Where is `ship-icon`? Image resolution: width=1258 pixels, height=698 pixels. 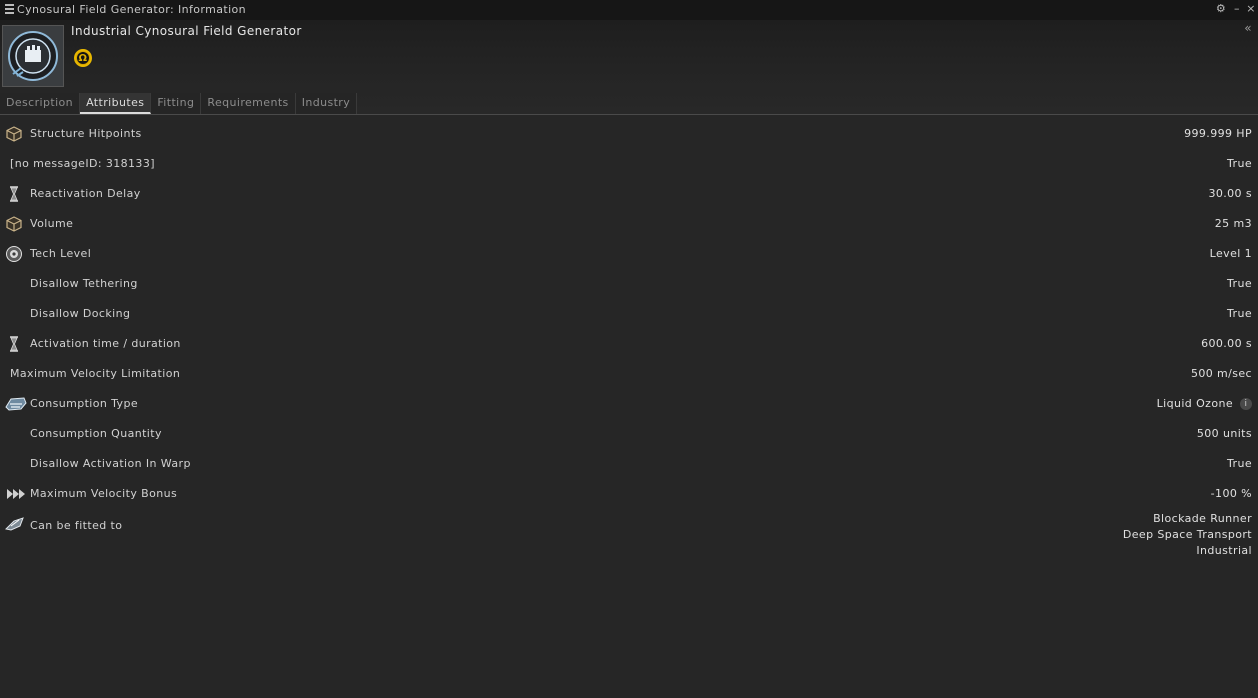 ship-icon is located at coordinates (14, 524).